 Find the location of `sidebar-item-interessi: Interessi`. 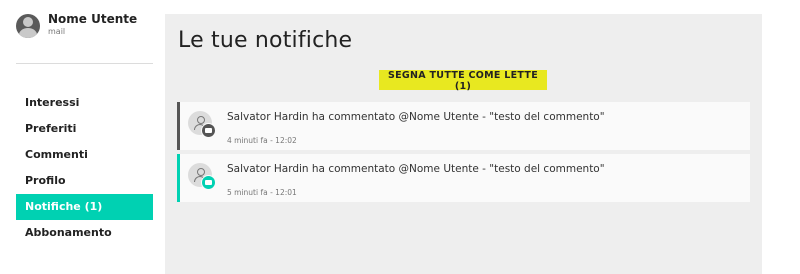

sidebar-item-interessi: Interessi is located at coordinates (84, 103).